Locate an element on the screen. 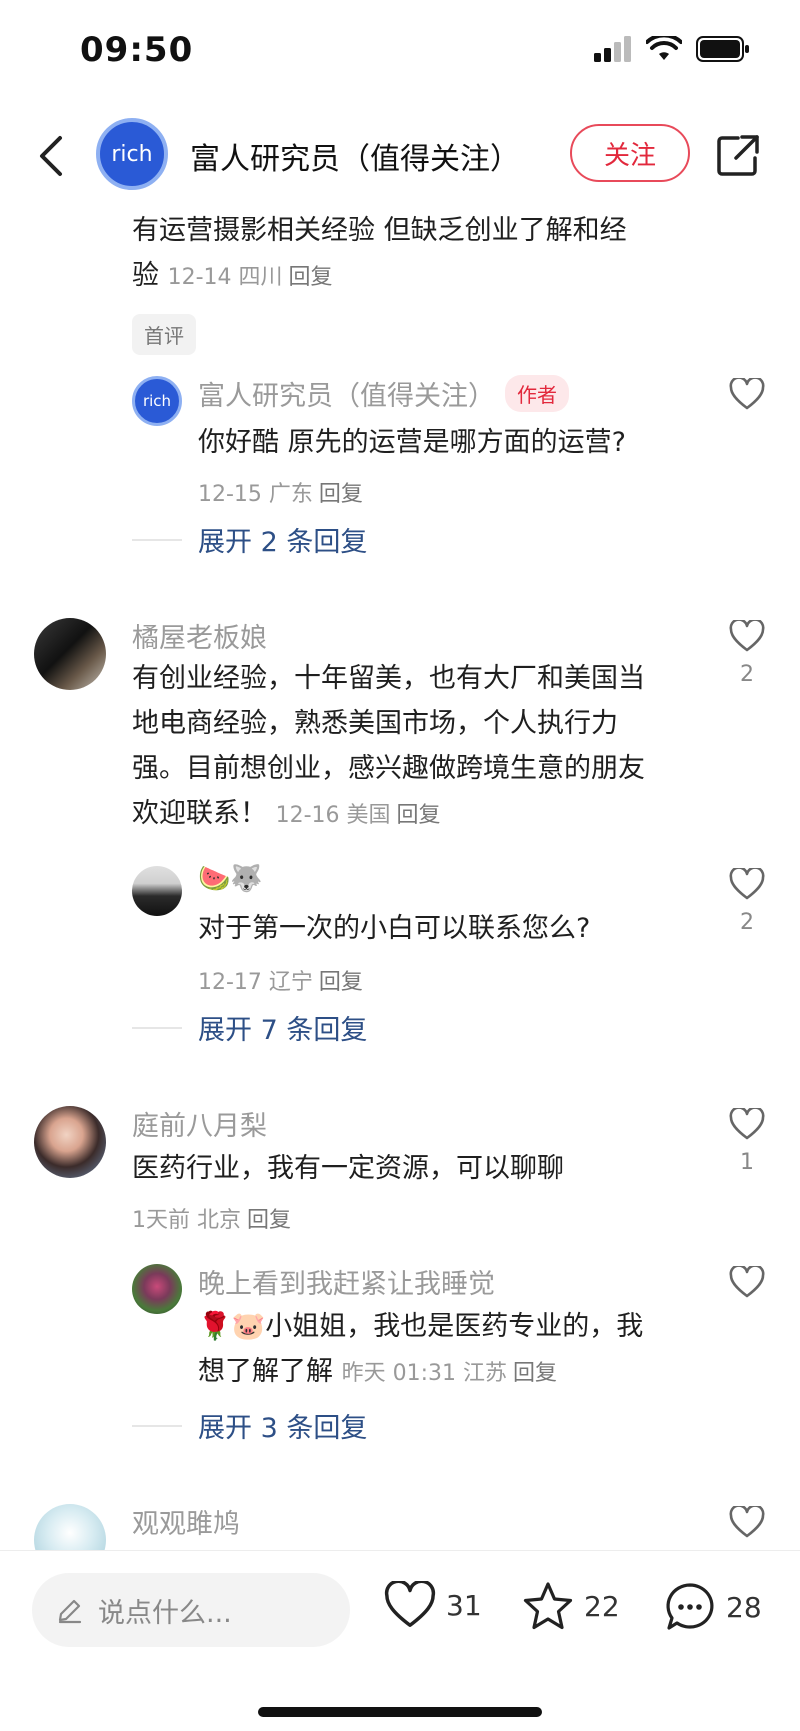  comment-count: 28 is located at coordinates (744, 1607).